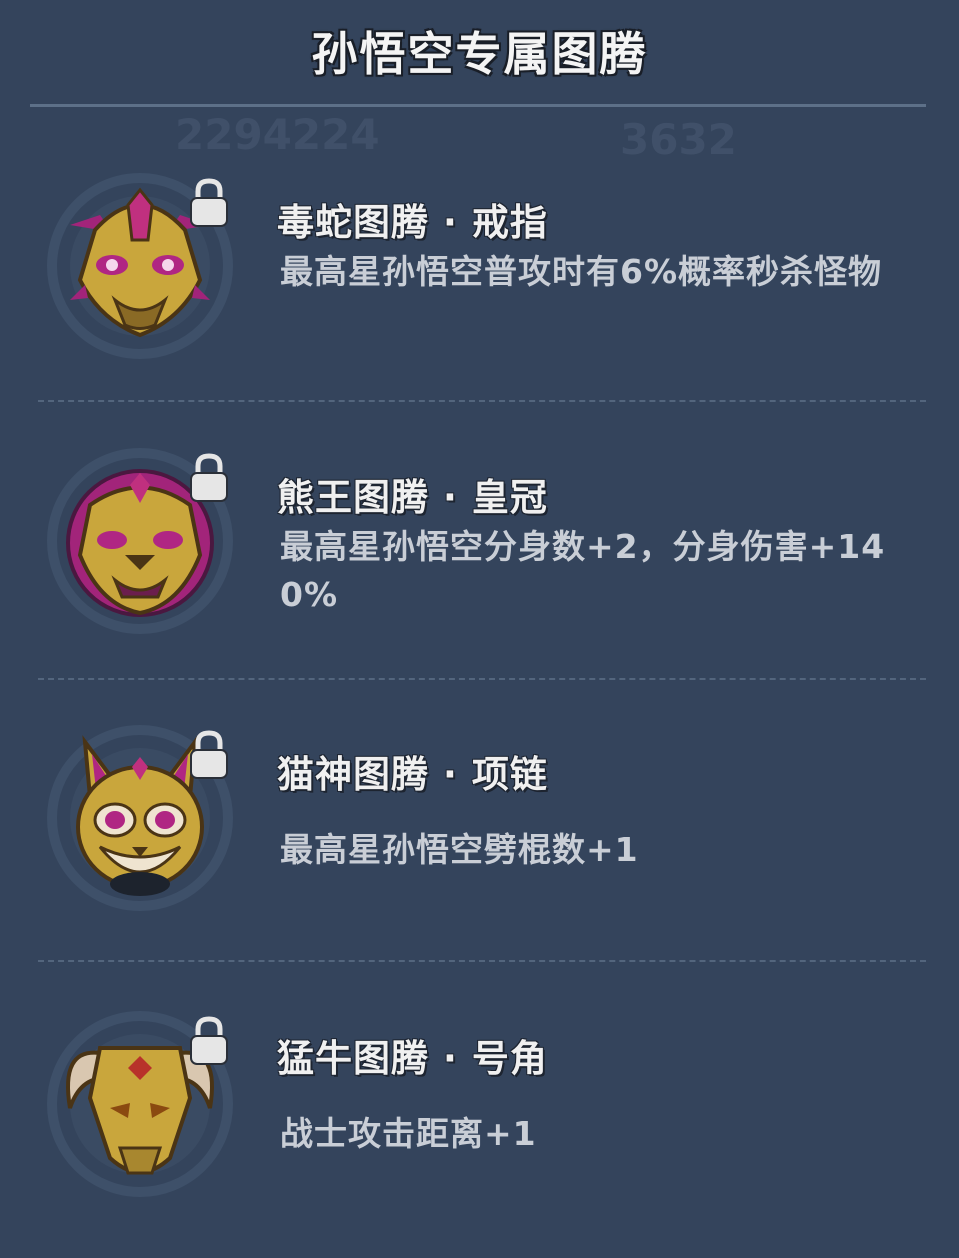 Image resolution: width=959 pixels, height=1258 pixels. Describe the element at coordinates (412, 222) in the screenshot. I see `totem-name: 毒蛇图腾 · 戒指` at that location.